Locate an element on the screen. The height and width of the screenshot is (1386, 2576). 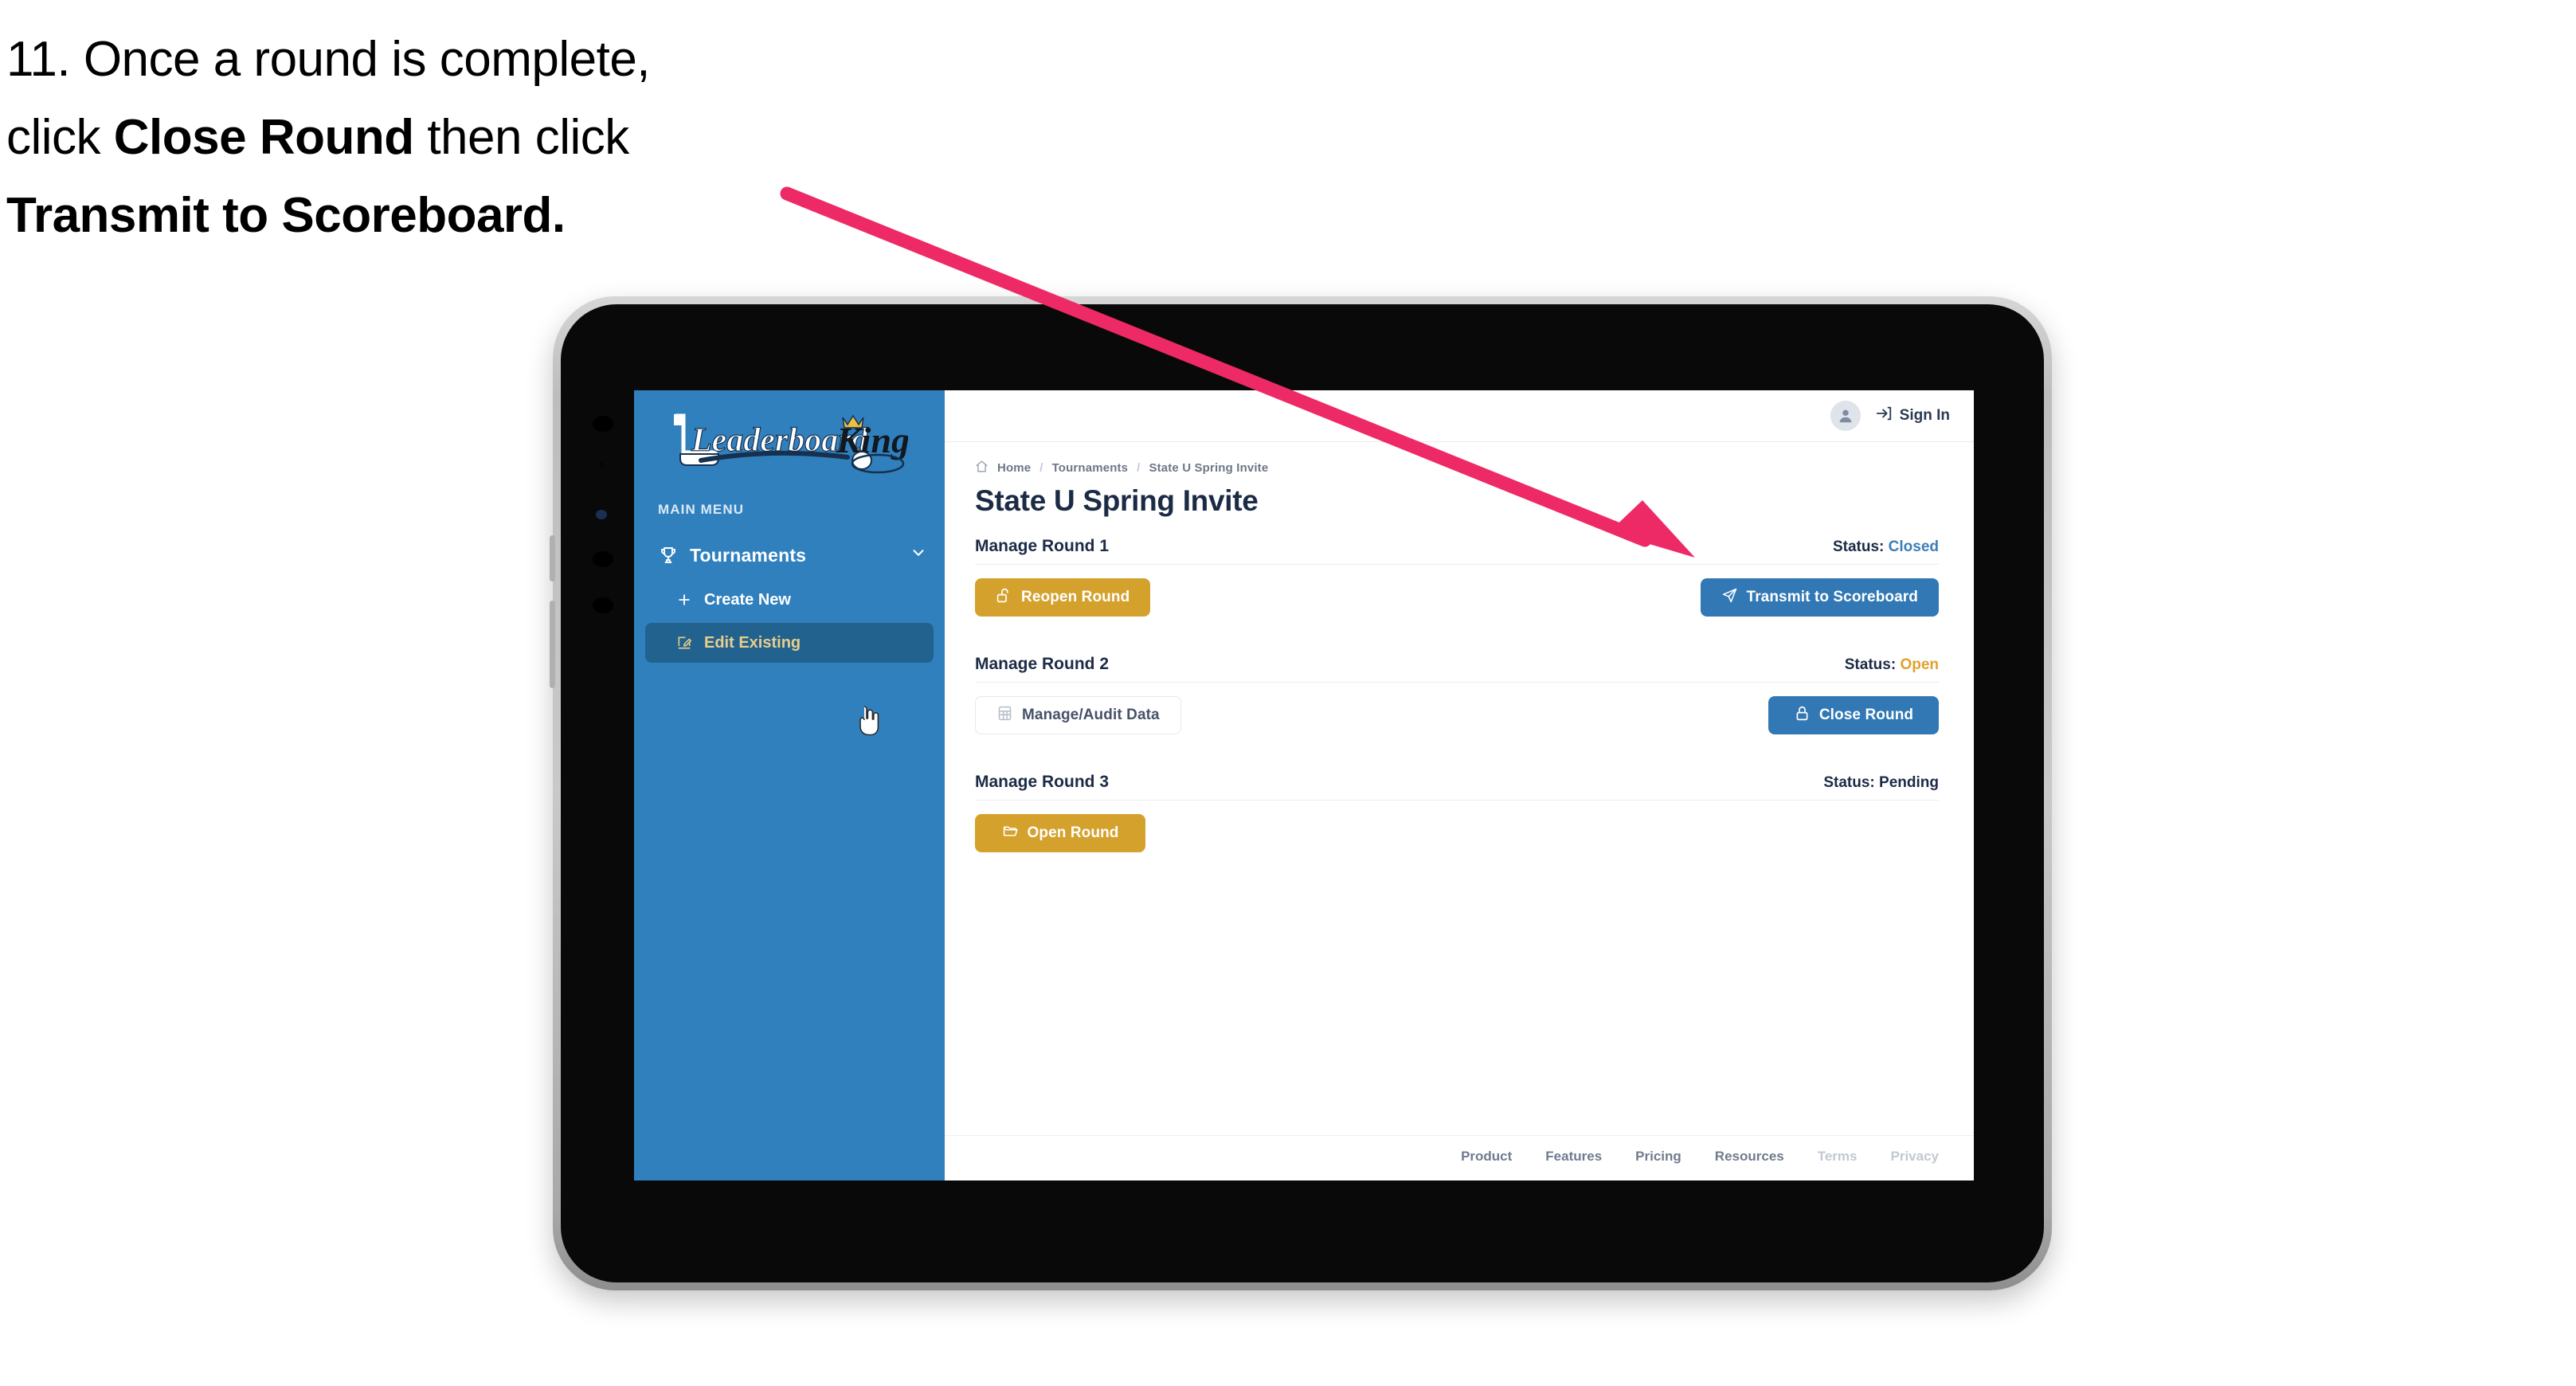
pencil-square-icon is located at coordinates (684, 643).